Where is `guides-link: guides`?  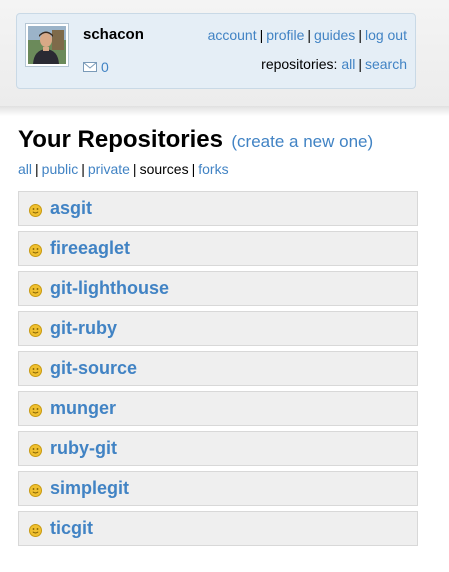 guides-link: guides is located at coordinates (334, 35).